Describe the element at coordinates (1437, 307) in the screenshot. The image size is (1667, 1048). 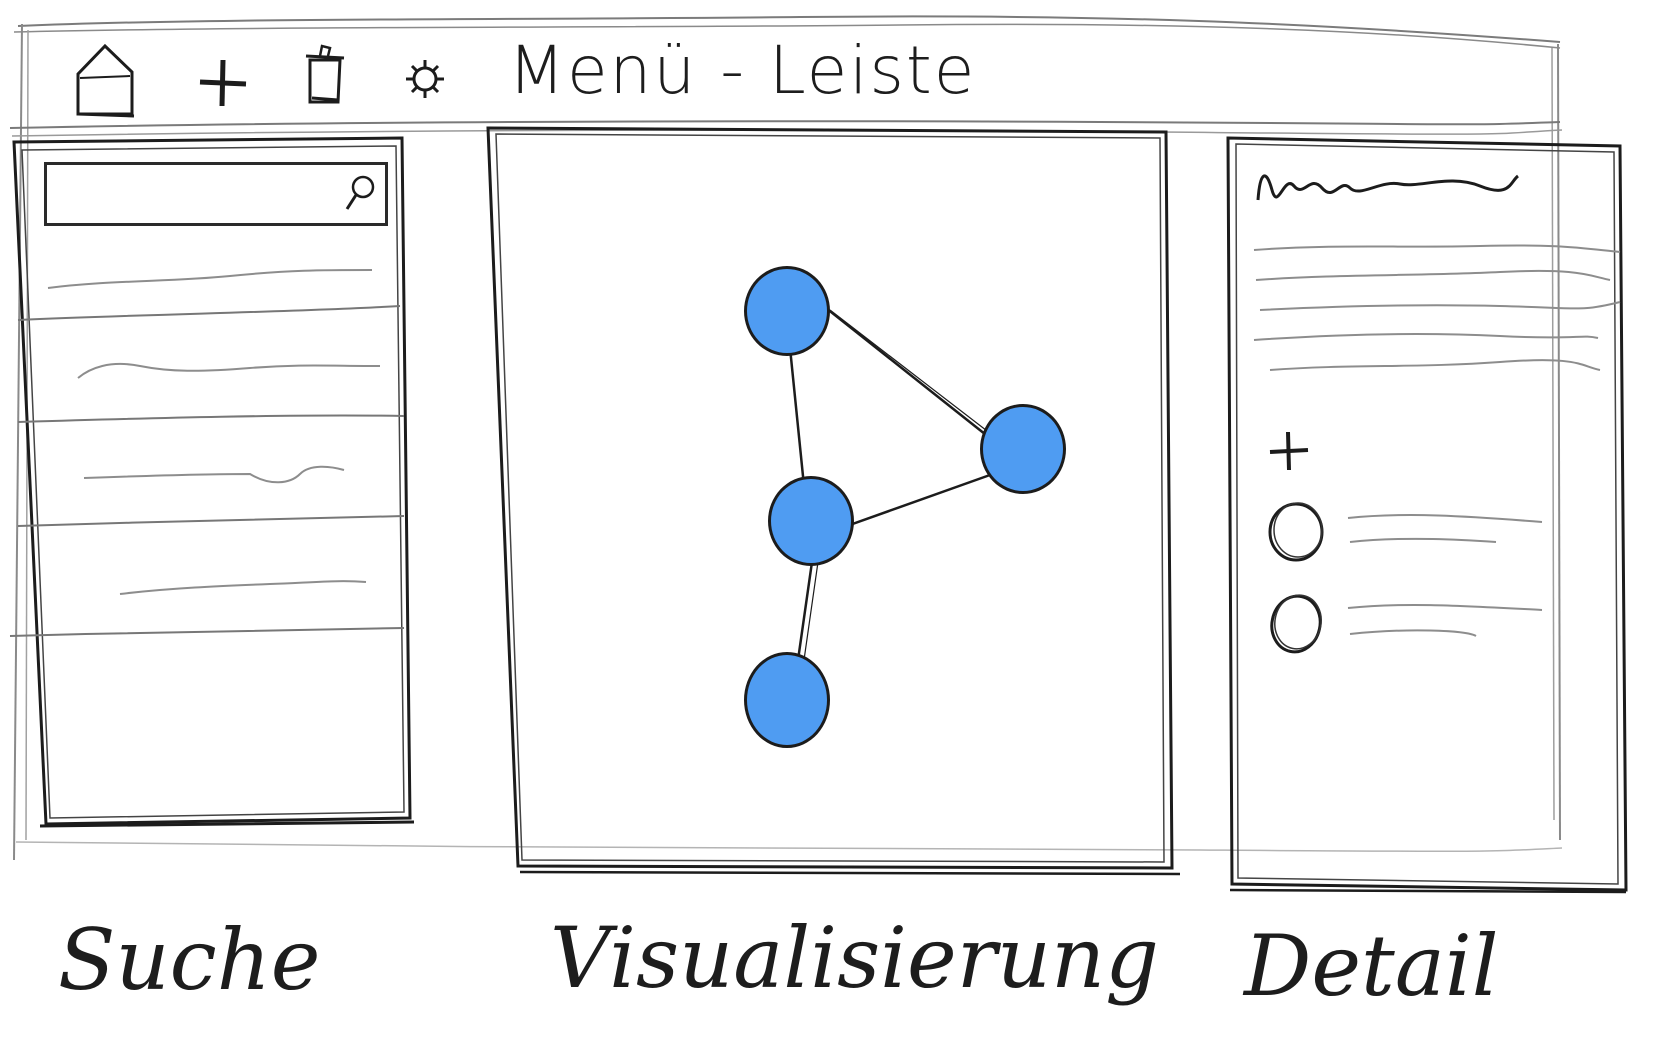
I see `detail-description` at that location.